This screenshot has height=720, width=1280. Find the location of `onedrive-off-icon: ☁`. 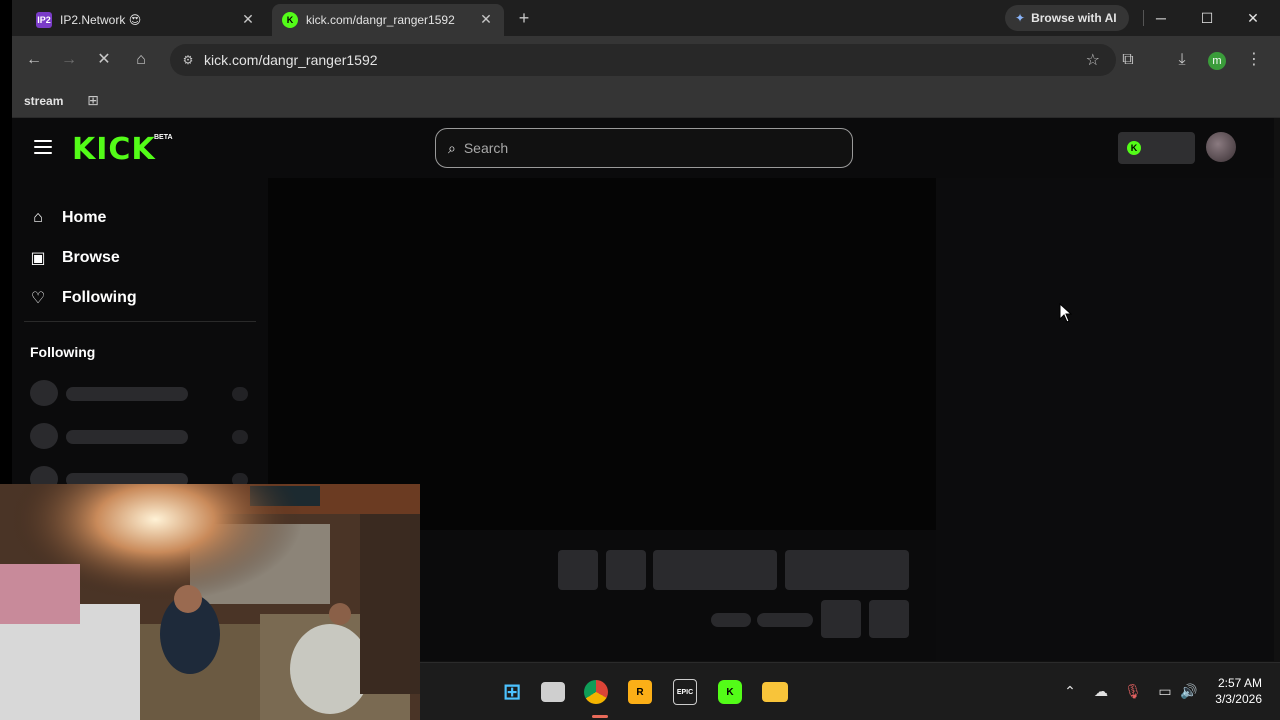

onedrive-off-icon: ☁ is located at coordinates (1101, 691).